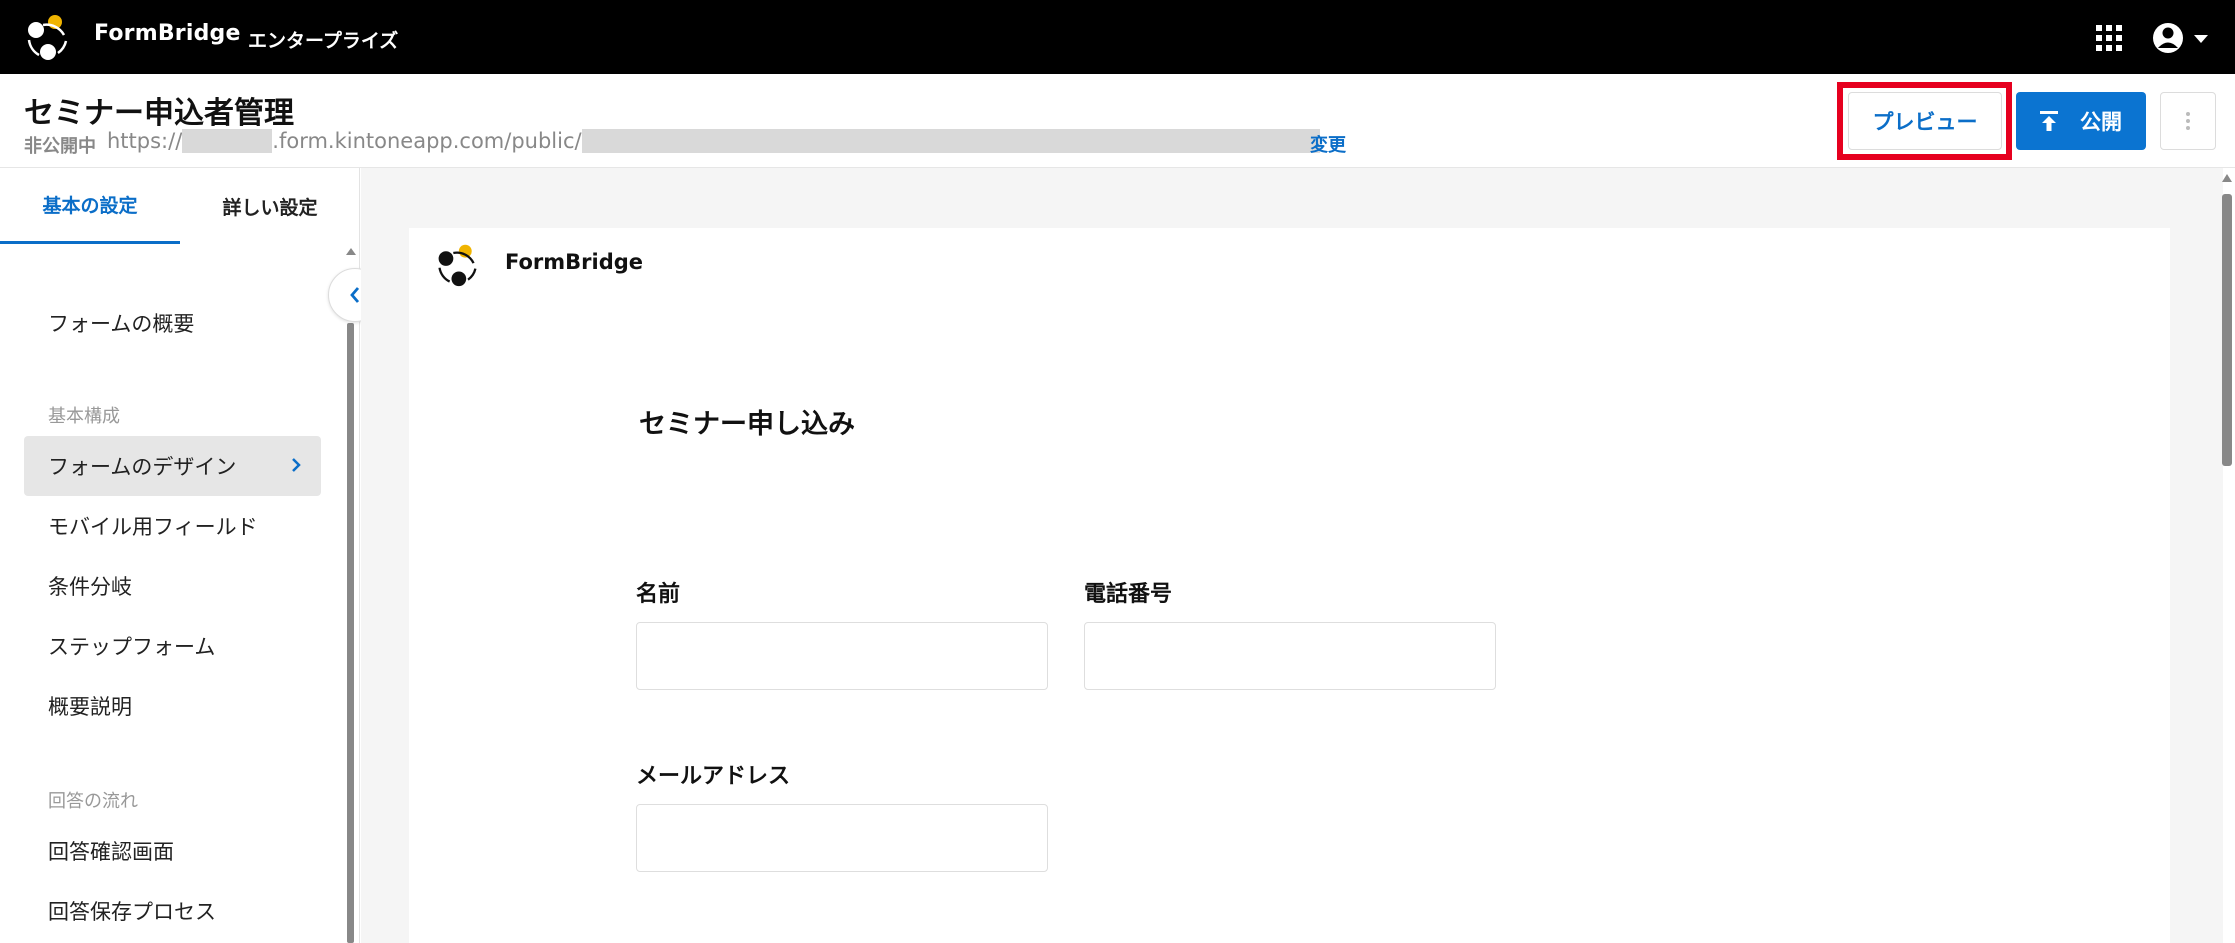 The image size is (2235, 943). Describe the element at coordinates (296, 465) in the screenshot. I see `chevron-right-icon` at that location.